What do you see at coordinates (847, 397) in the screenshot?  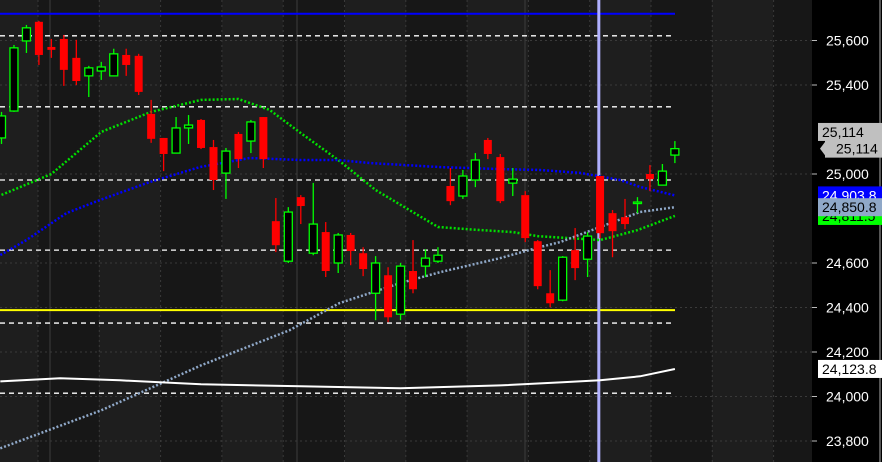 I see `axis-tick-label: 24,000` at bounding box center [847, 397].